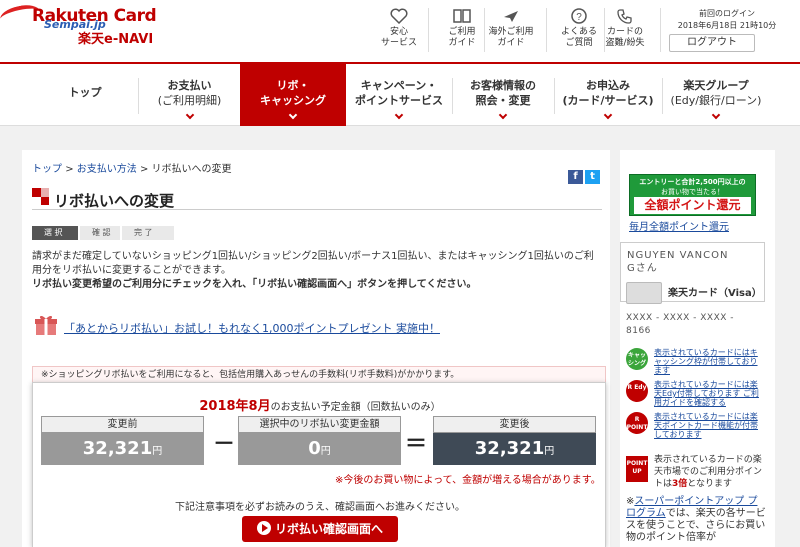 This screenshot has width=800, height=547. I want to click on selected-amount-label: 選択中のリボ払い変更金額, so click(319, 424).